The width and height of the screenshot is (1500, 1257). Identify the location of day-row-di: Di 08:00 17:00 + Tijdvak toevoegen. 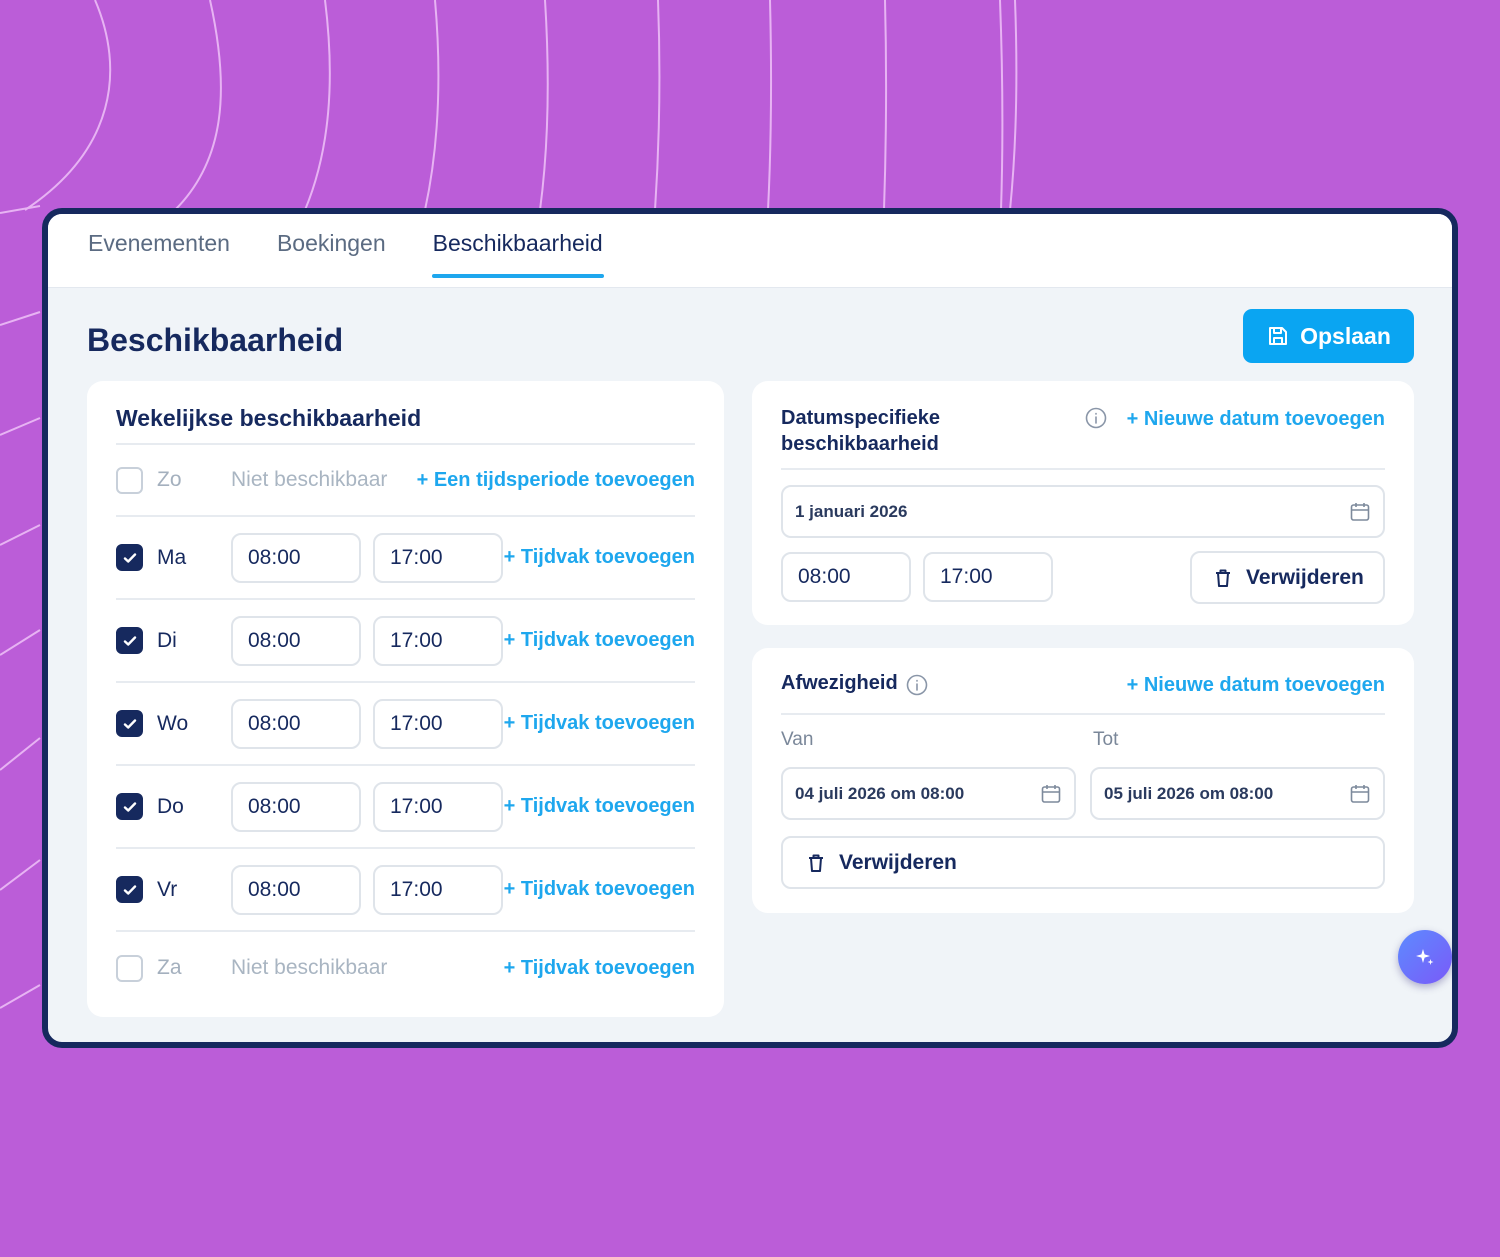
(405, 641).